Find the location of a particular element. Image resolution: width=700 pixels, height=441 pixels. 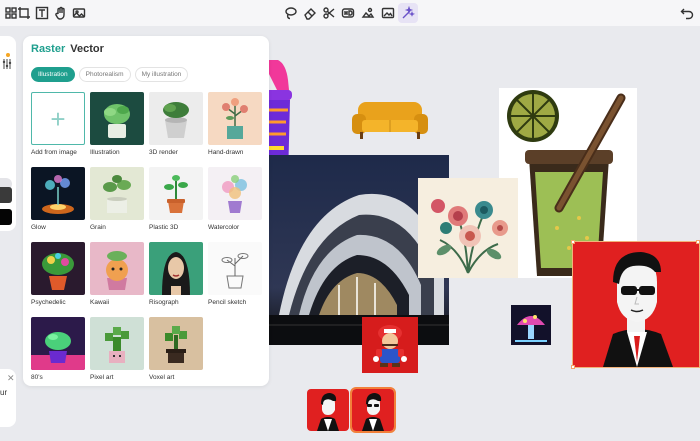

style-card-add-from-image: + Add from image is located at coordinates (58, 124).